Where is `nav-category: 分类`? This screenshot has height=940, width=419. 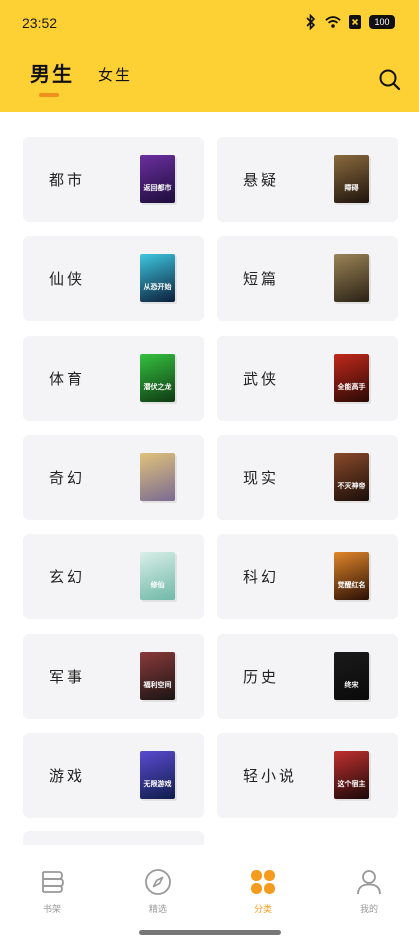 nav-category: 分类 is located at coordinates (263, 891).